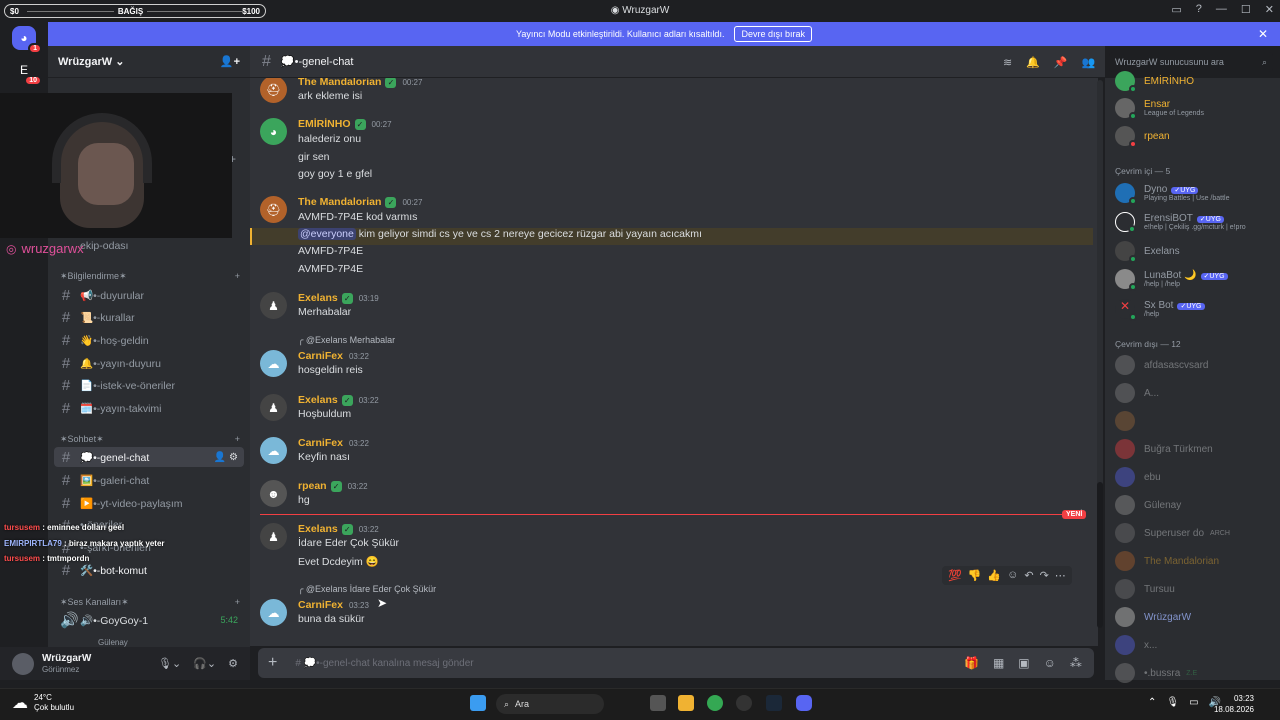 This screenshot has height=720, width=1280. What do you see at coordinates (149, 408) in the screenshot?
I see `channel-yayin-takvimi: # 🗓️•-yayın-takvimi` at bounding box center [149, 408].